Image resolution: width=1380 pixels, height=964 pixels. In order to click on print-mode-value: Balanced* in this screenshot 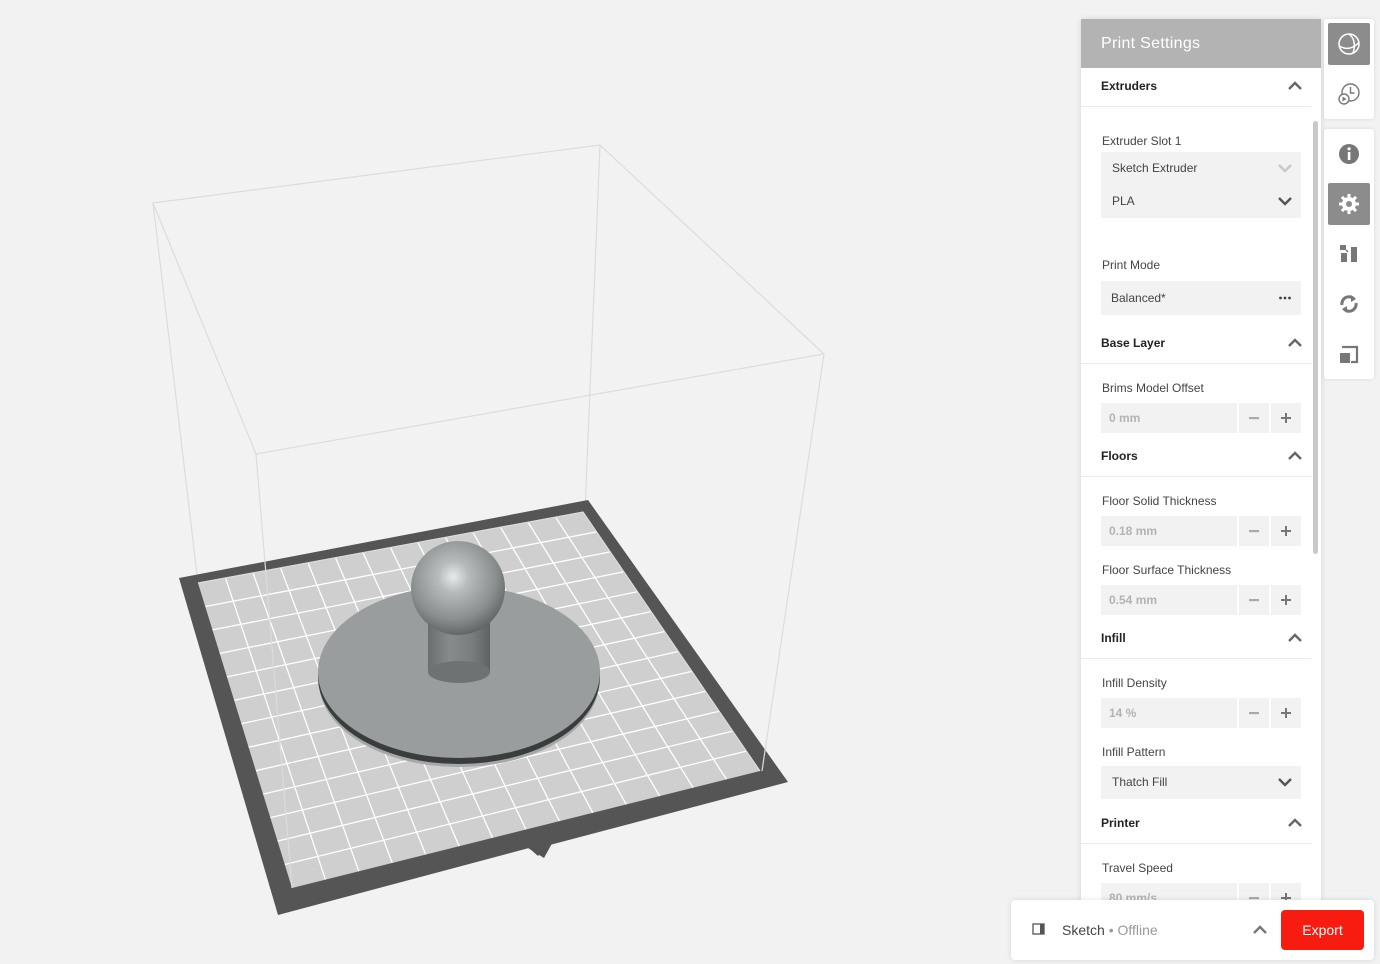, I will do `click(1138, 298)`.